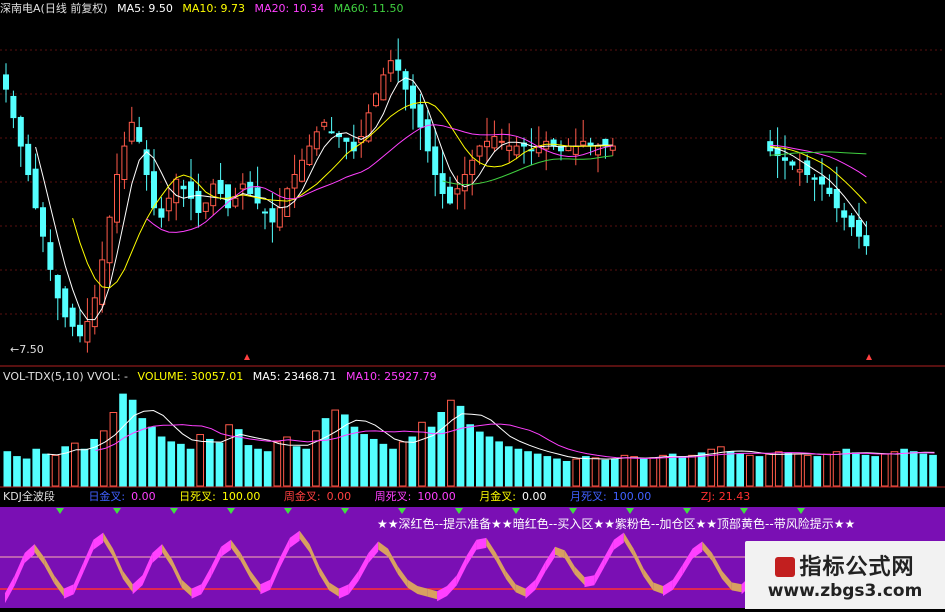 The width and height of the screenshot is (945, 612). I want to click on kdj-title: KDJ全波段, so click(29, 496).